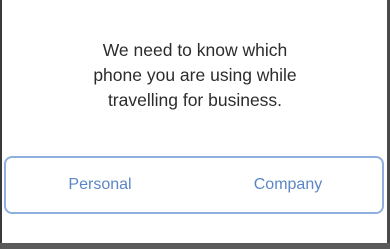  I want to click on message-line: travelling for business., so click(195, 100).